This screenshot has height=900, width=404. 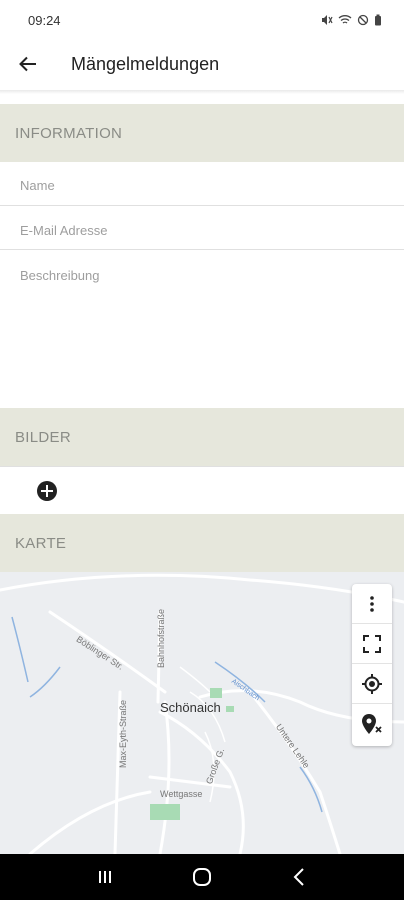 What do you see at coordinates (202, 184) in the screenshot?
I see `name-field: Name` at bounding box center [202, 184].